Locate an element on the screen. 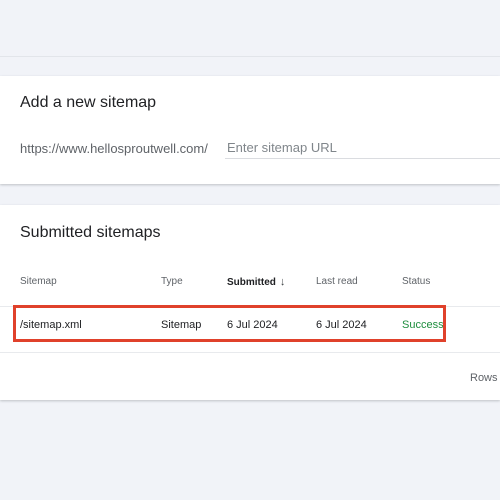 The width and height of the screenshot is (500, 500). cell-last-read: 6 Jul 2024 is located at coordinates (341, 325).